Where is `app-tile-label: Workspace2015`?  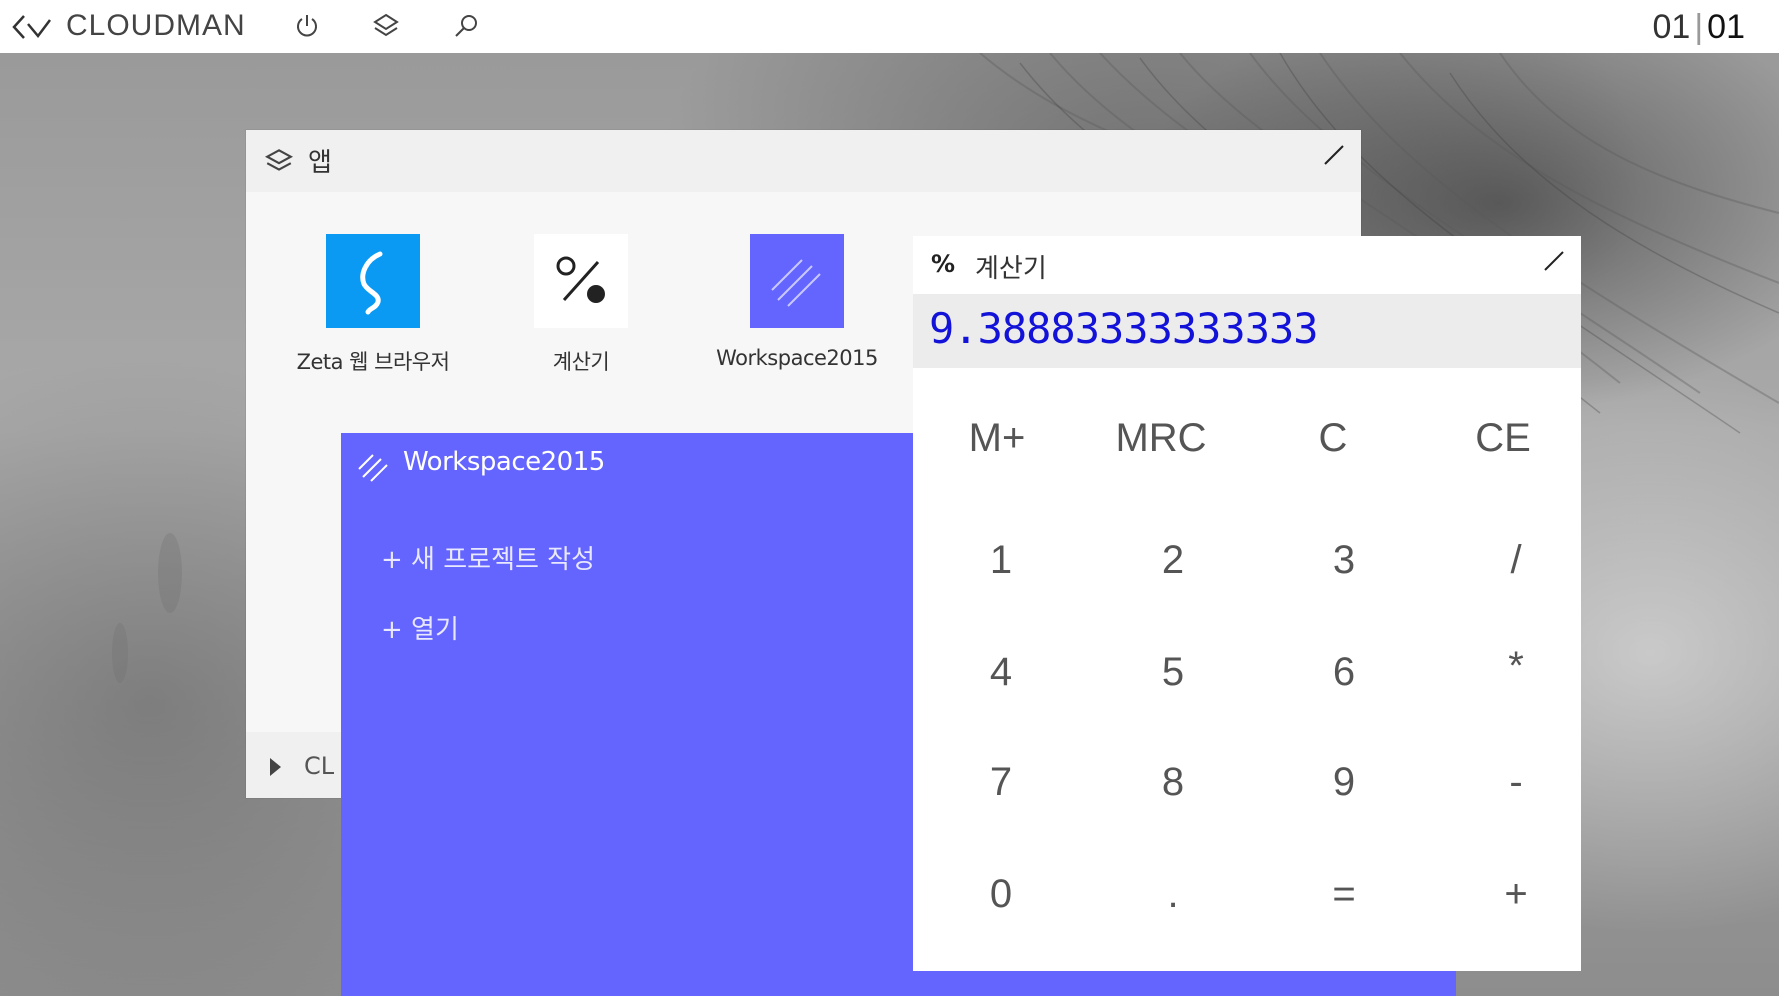
app-tile-label: Workspace2015 is located at coordinates (797, 358).